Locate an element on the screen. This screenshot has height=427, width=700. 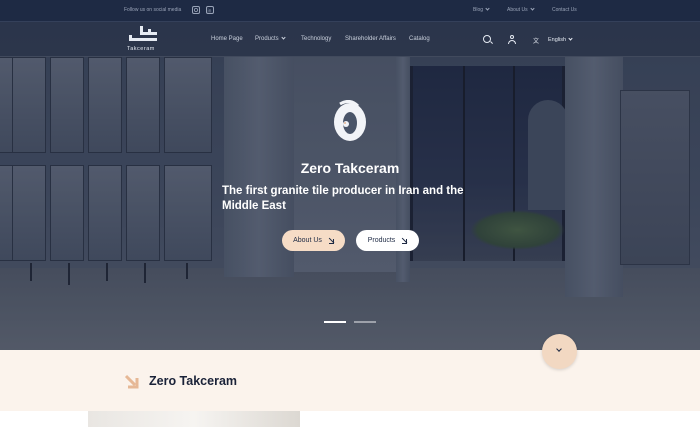
products-button-label: Products is located at coordinates (381, 240).